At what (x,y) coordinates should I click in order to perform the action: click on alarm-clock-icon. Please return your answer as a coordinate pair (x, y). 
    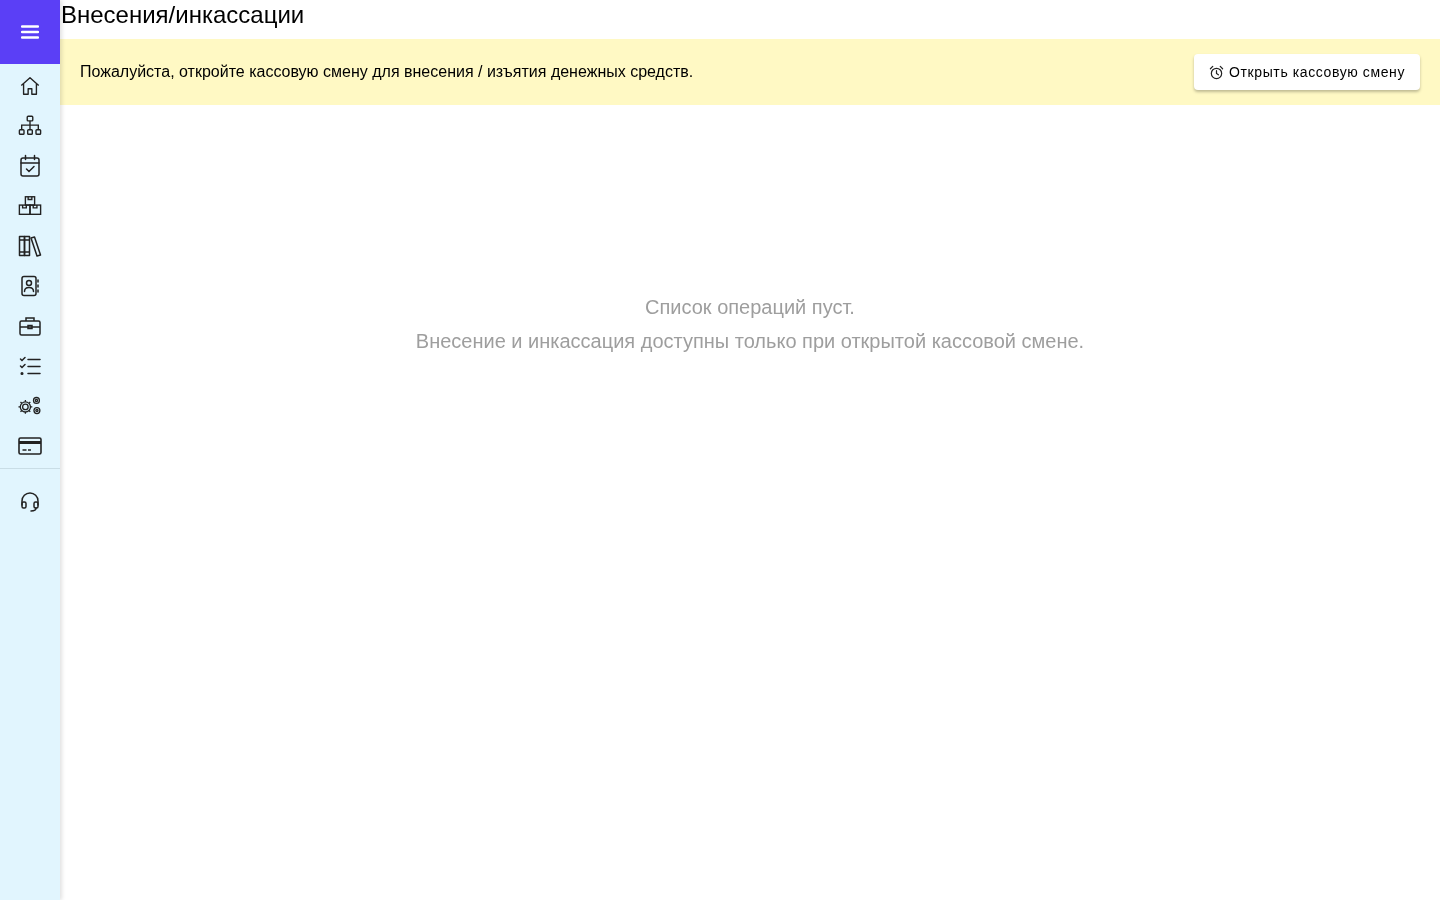
    Looking at the image, I should click on (1217, 72).